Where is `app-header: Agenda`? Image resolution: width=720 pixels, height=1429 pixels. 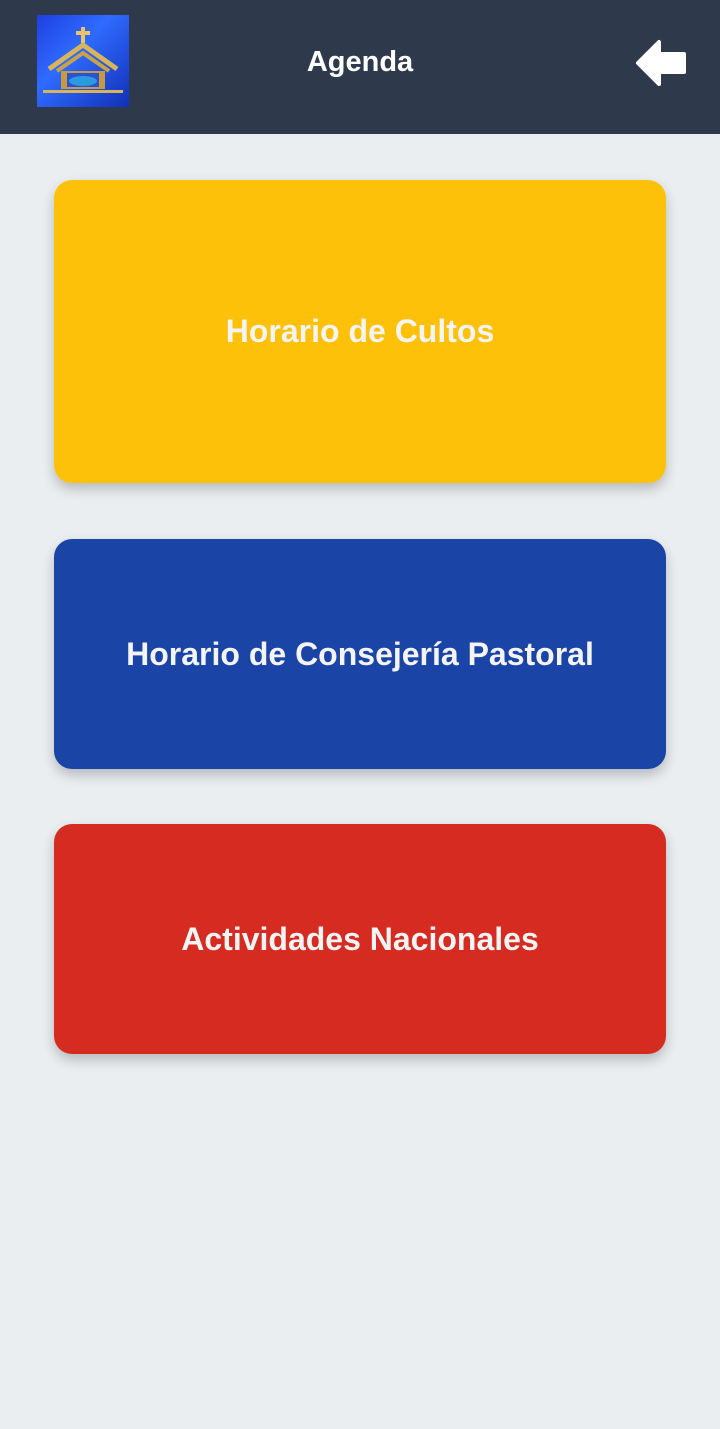
app-header: Agenda is located at coordinates (360, 67).